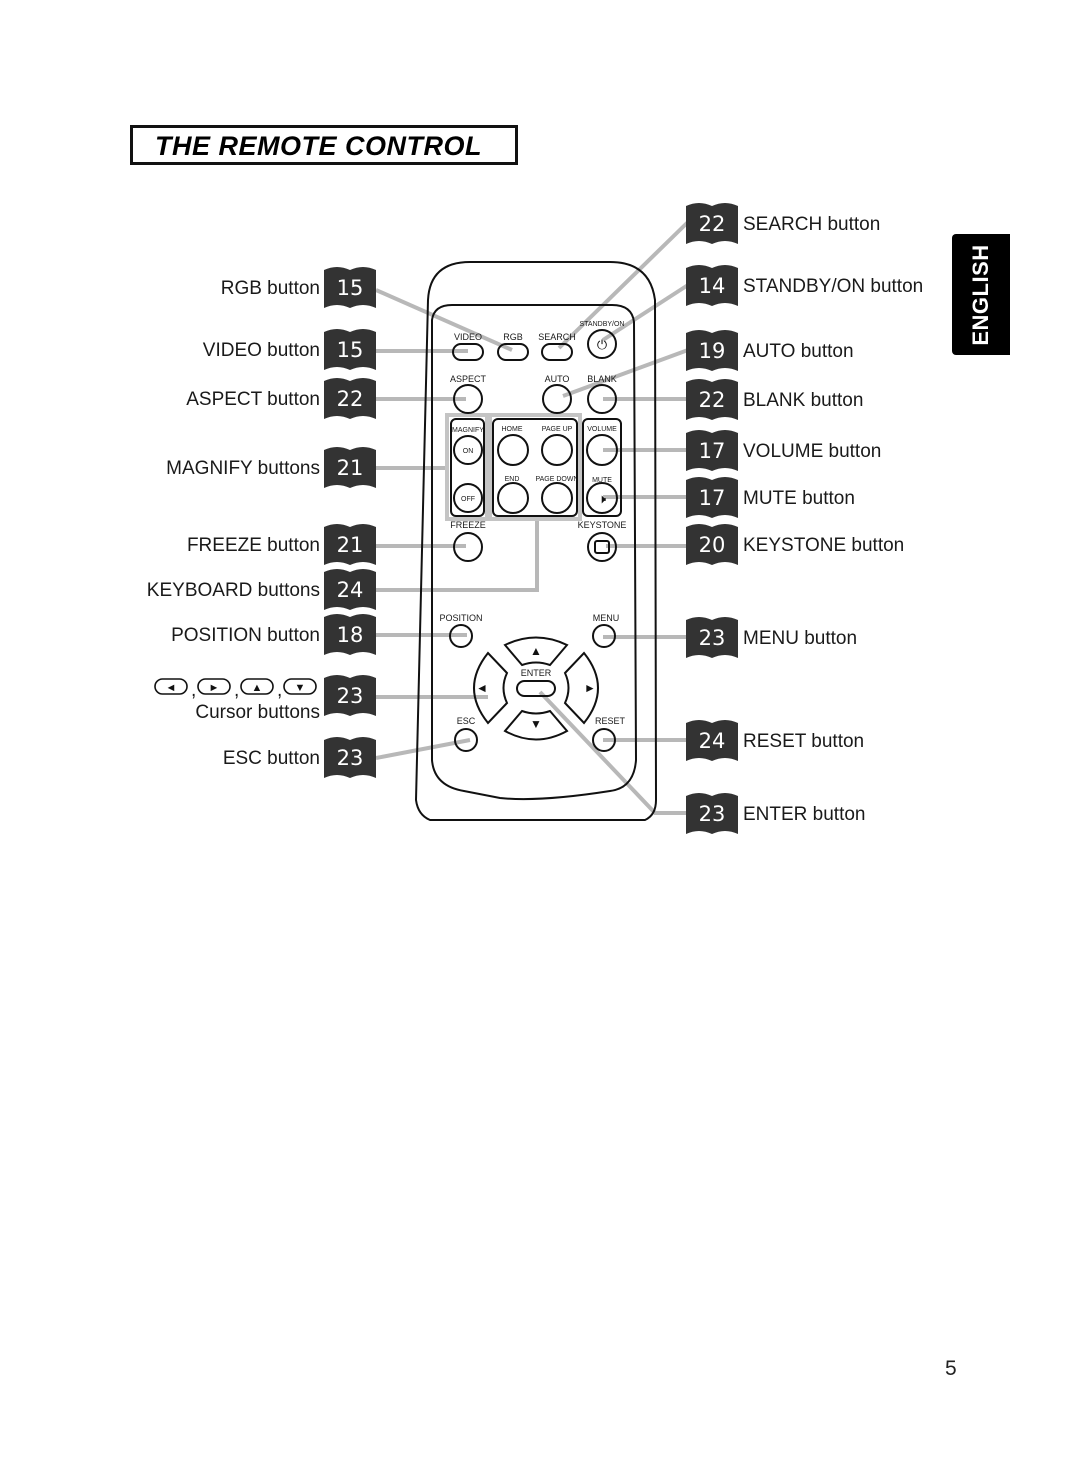  Describe the element at coordinates (468, 525) in the screenshot. I see `remote-label-freeze: FREEZE` at that location.